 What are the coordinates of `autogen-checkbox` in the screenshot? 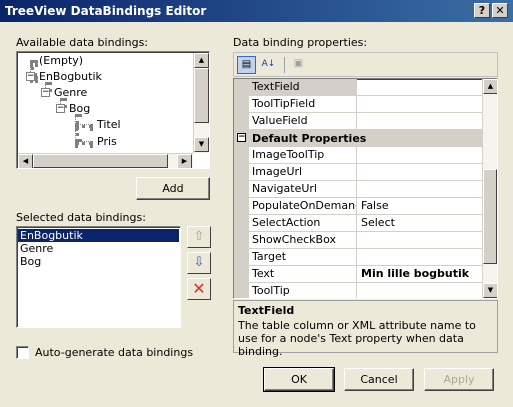 It's located at (22, 352).